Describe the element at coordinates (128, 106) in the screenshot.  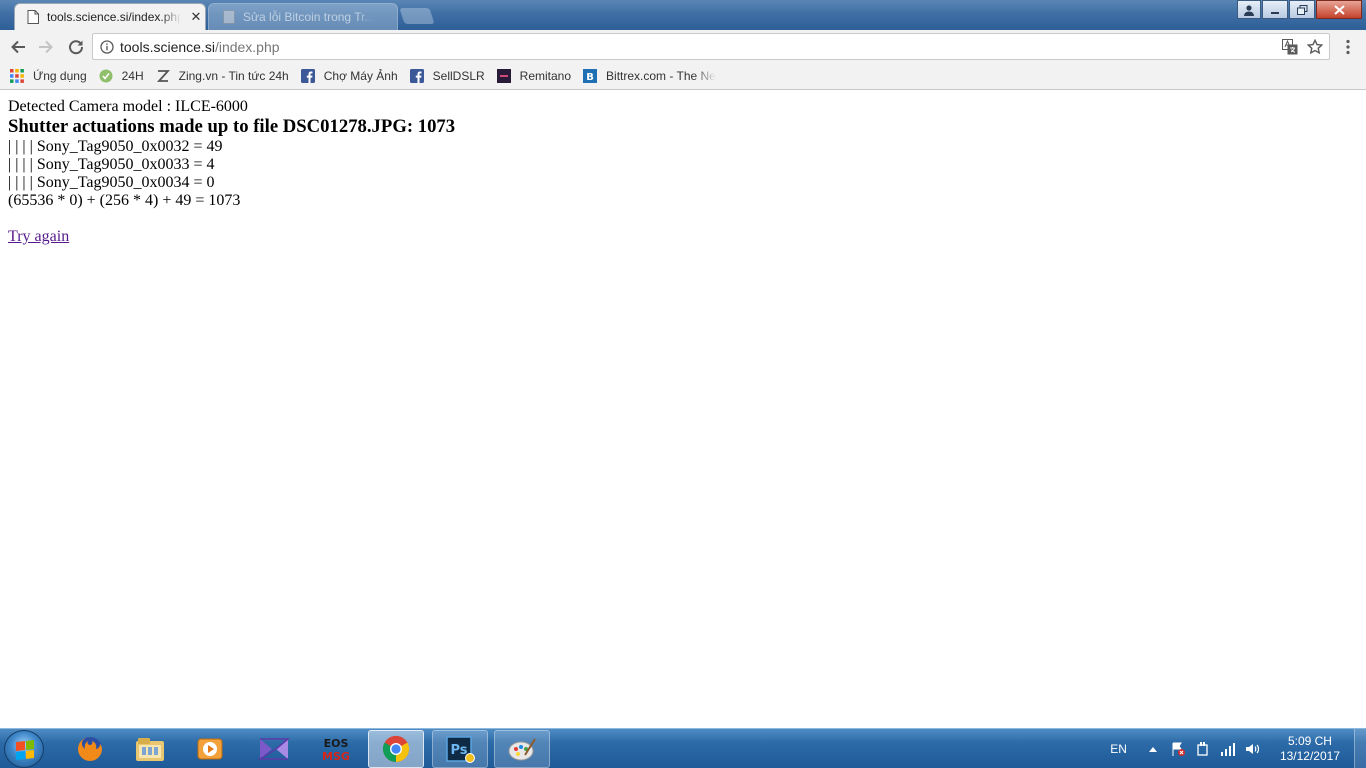
I see `camera-model-line: Detected Camera model : ILCE-6000` at that location.